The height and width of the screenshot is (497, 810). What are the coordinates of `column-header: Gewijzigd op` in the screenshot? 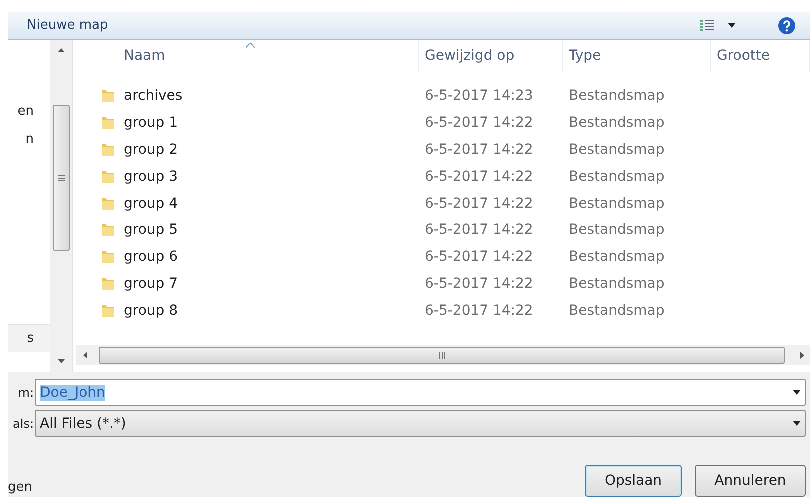 It's located at (491, 56).